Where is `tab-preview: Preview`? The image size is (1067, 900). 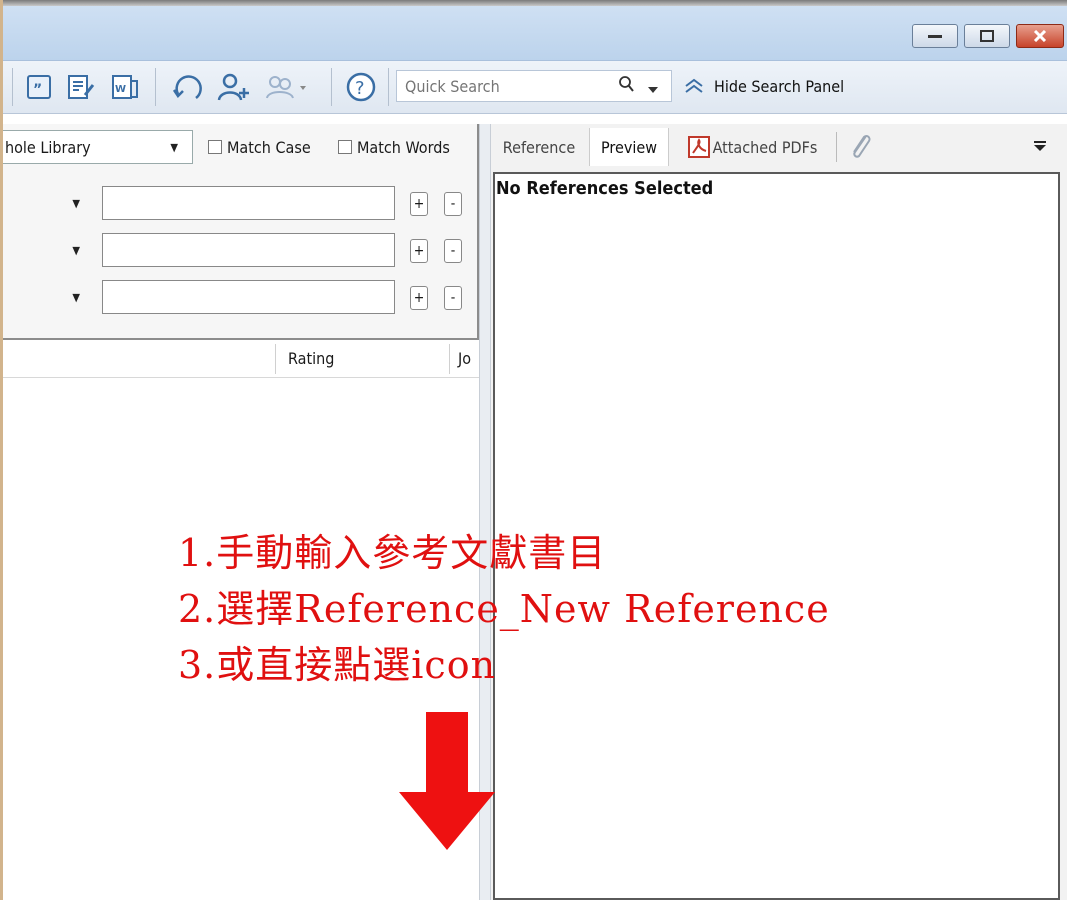
tab-preview: Preview is located at coordinates (629, 147).